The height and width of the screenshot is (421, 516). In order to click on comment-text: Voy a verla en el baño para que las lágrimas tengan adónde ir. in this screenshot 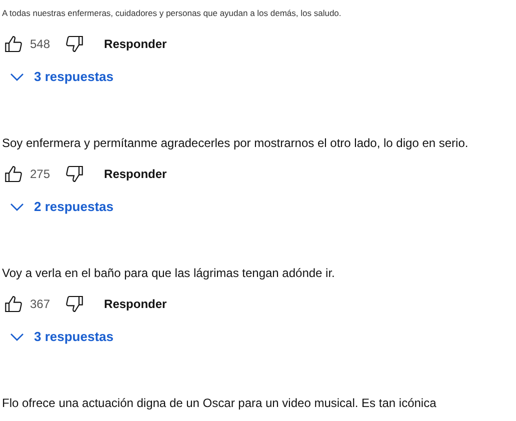, I will do `click(168, 273)`.